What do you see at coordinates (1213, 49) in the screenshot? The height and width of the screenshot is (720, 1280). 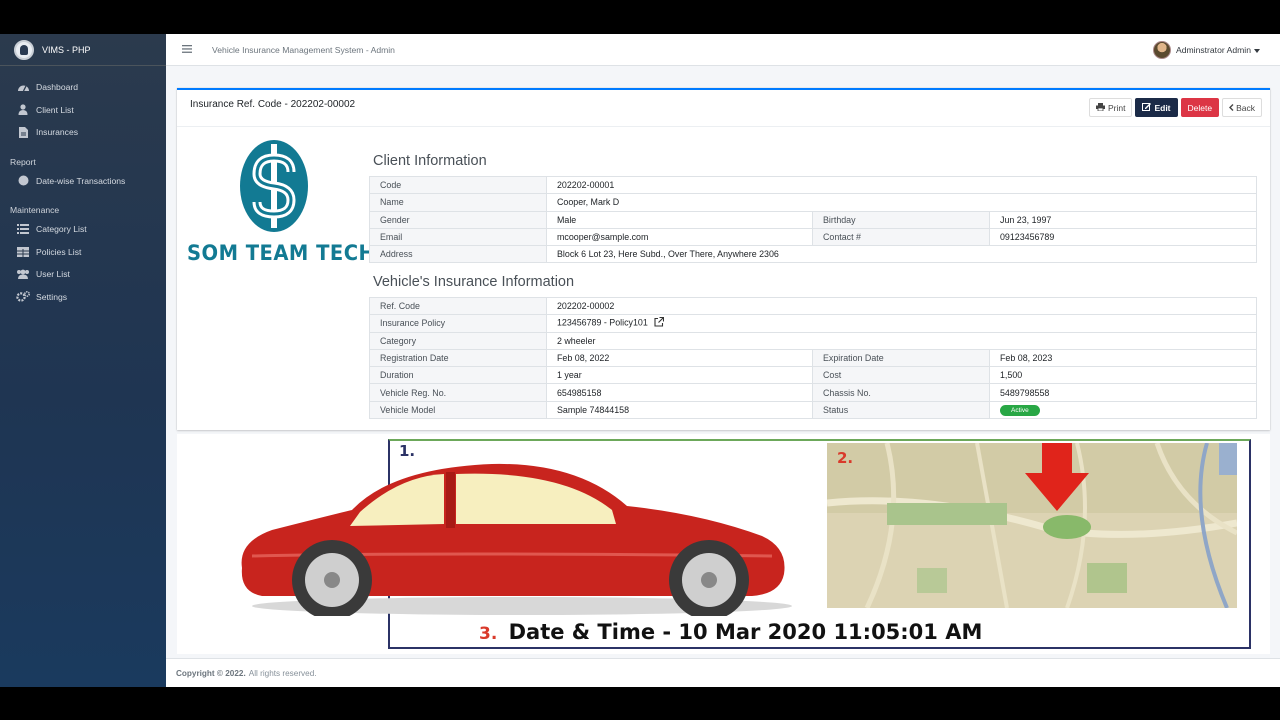 I see `user-name: Adminstrator Admin` at bounding box center [1213, 49].